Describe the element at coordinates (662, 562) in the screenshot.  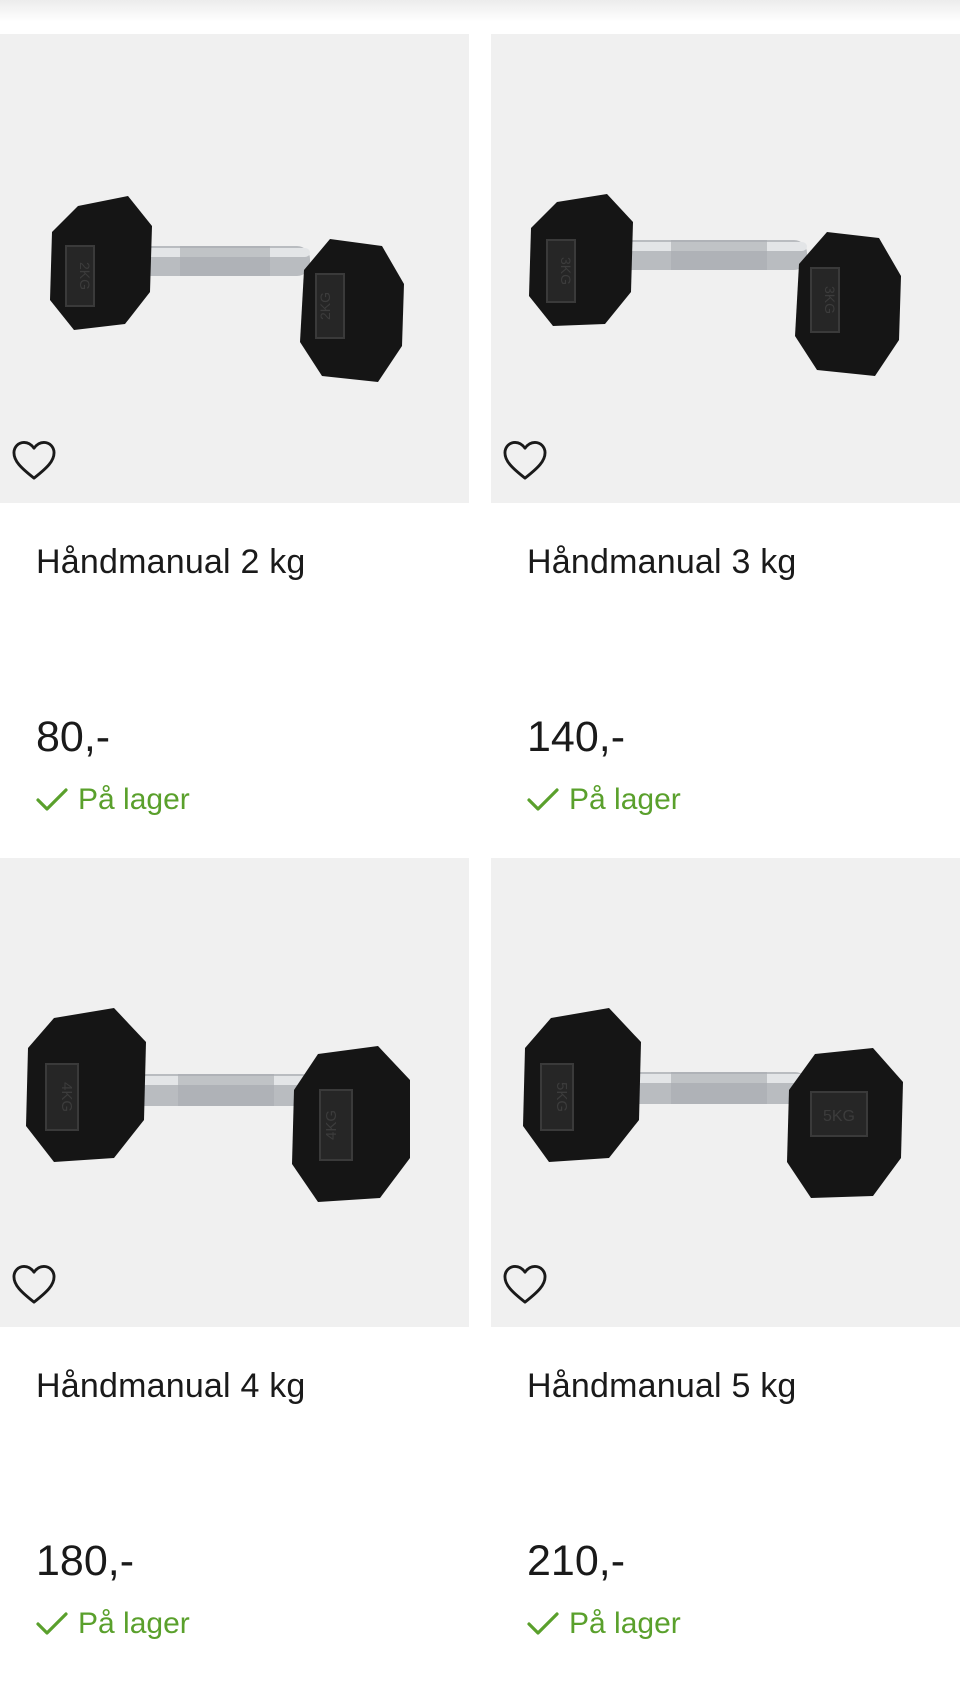
I see `product-title: Håndmanual 3 kg` at that location.